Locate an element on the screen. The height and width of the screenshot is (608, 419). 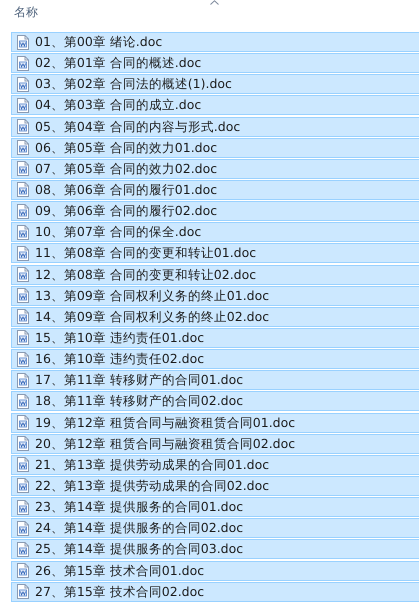
file-name: 11、第08章 合同的变更和转让01.doc is located at coordinates (145, 253).